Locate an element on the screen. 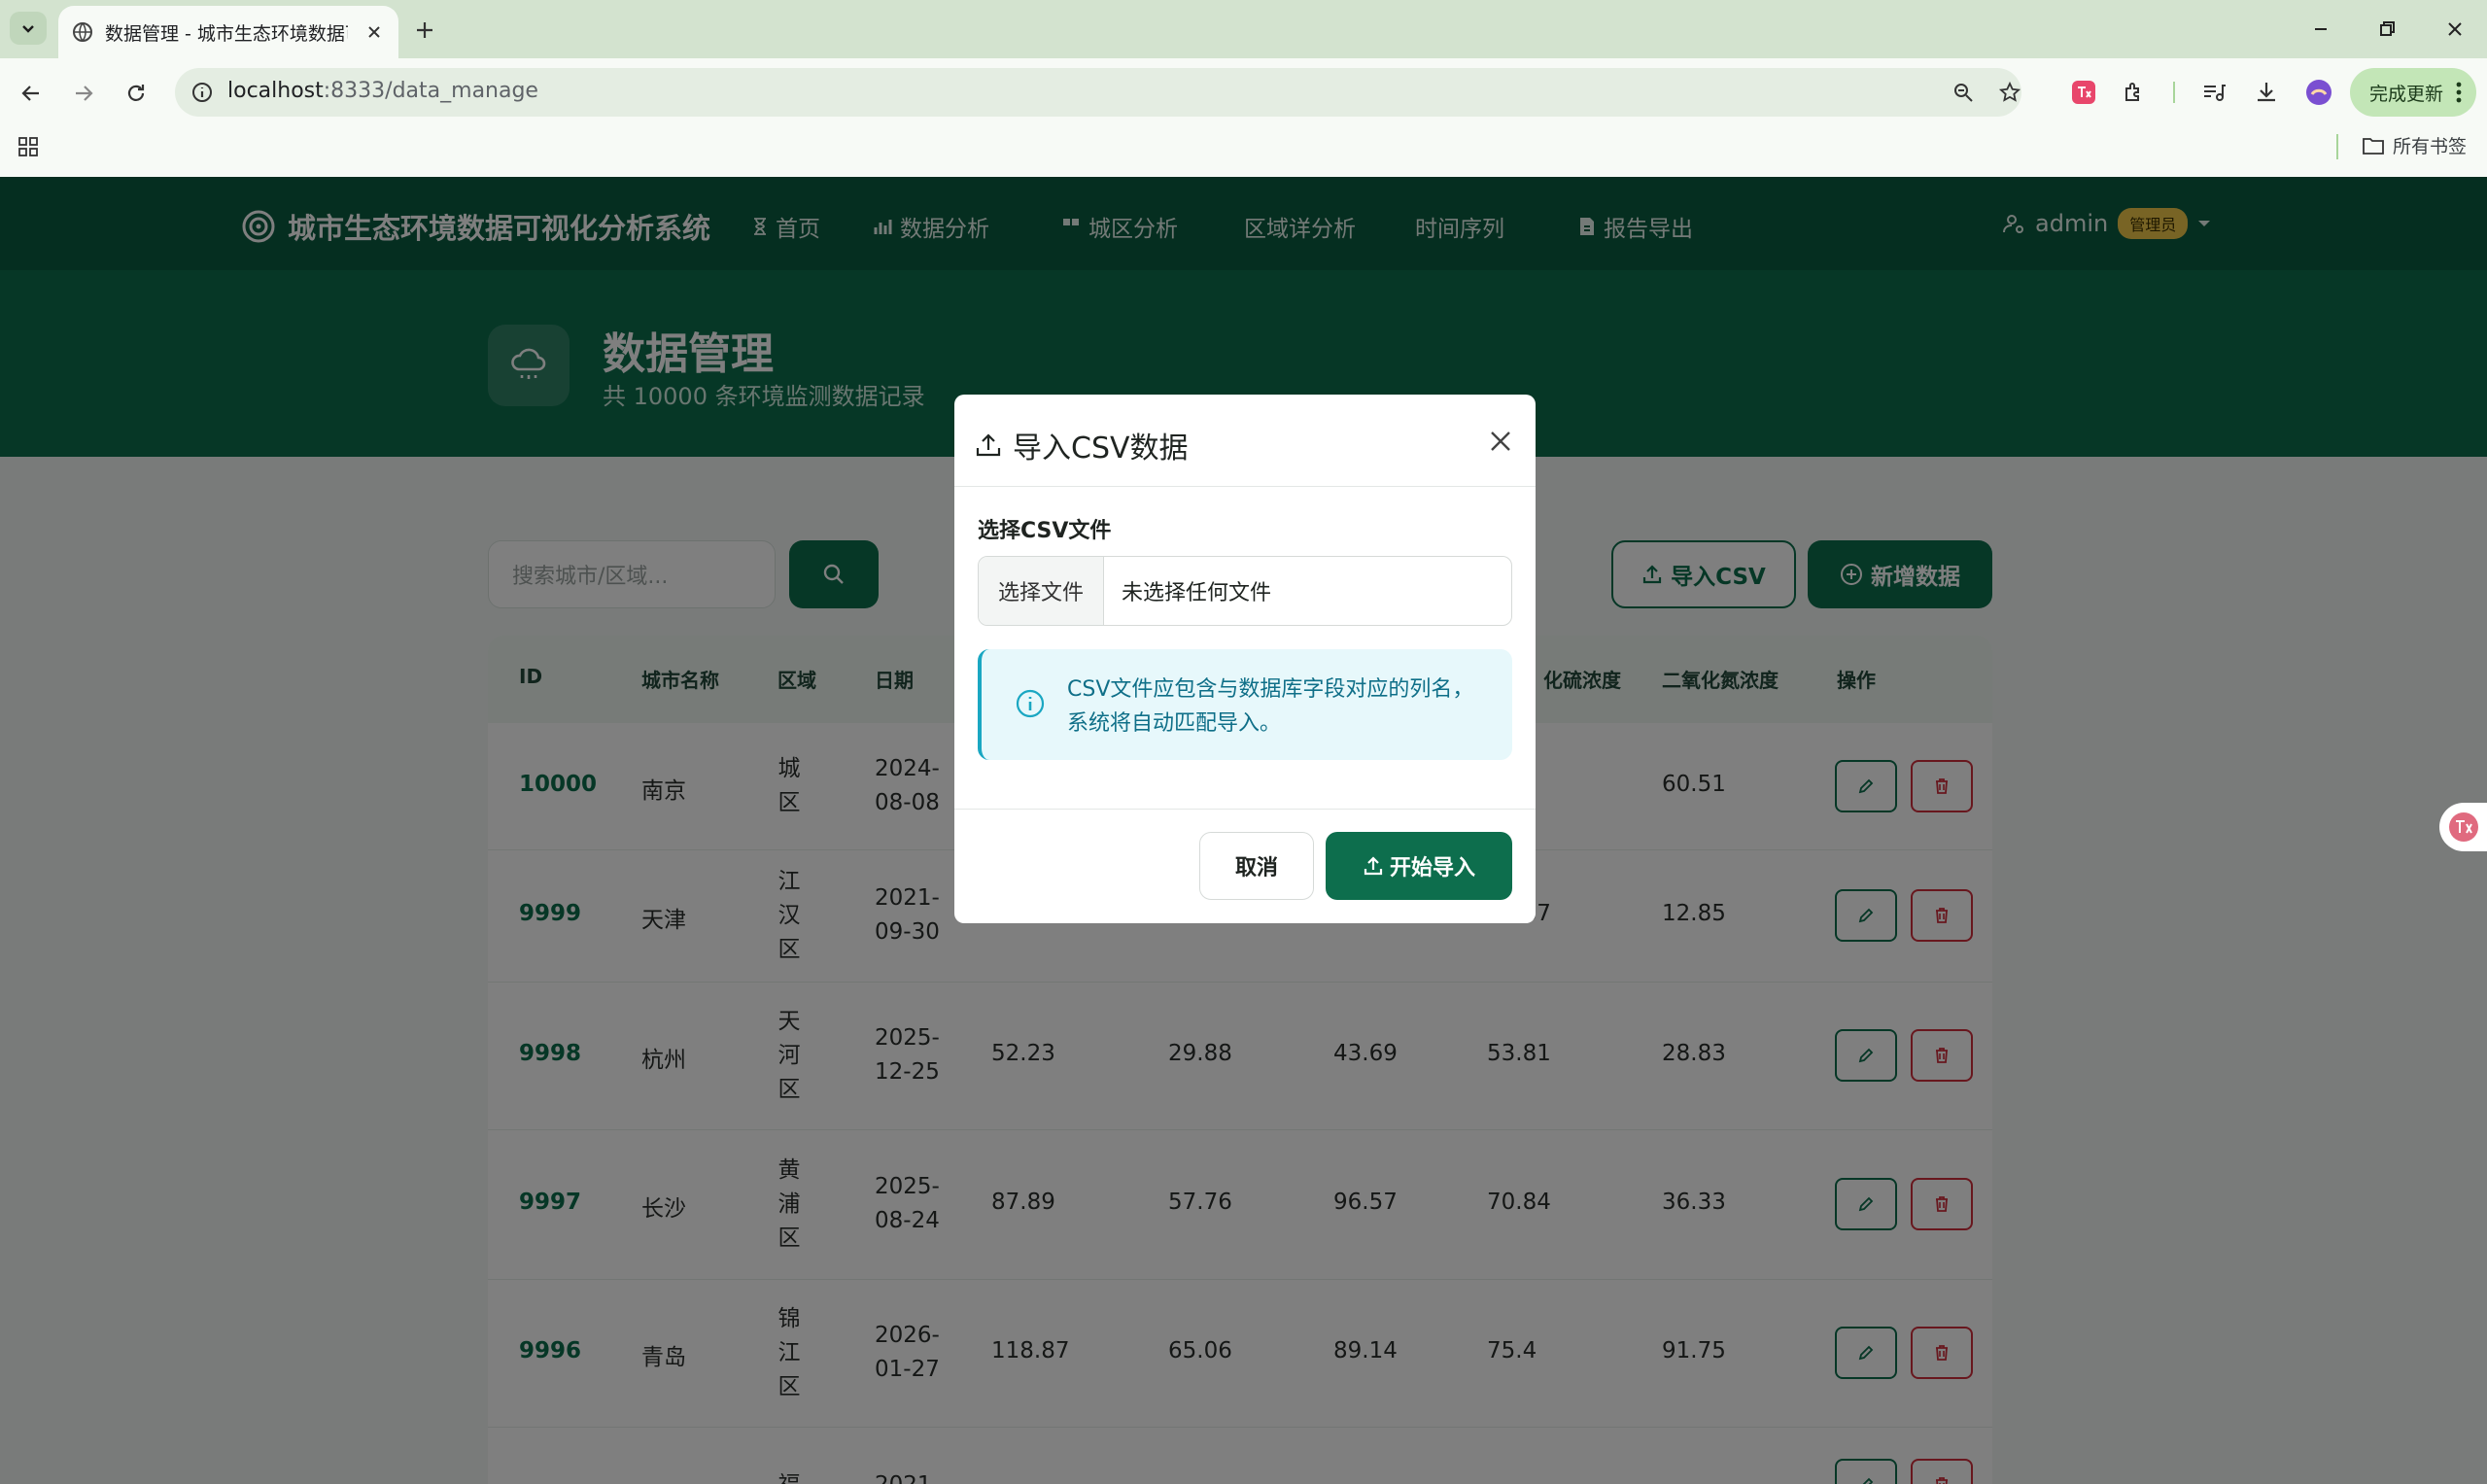 The width and height of the screenshot is (2487, 1484). tab-title: 数据管理 - 城市生态环境数据可 is located at coordinates (226, 33).